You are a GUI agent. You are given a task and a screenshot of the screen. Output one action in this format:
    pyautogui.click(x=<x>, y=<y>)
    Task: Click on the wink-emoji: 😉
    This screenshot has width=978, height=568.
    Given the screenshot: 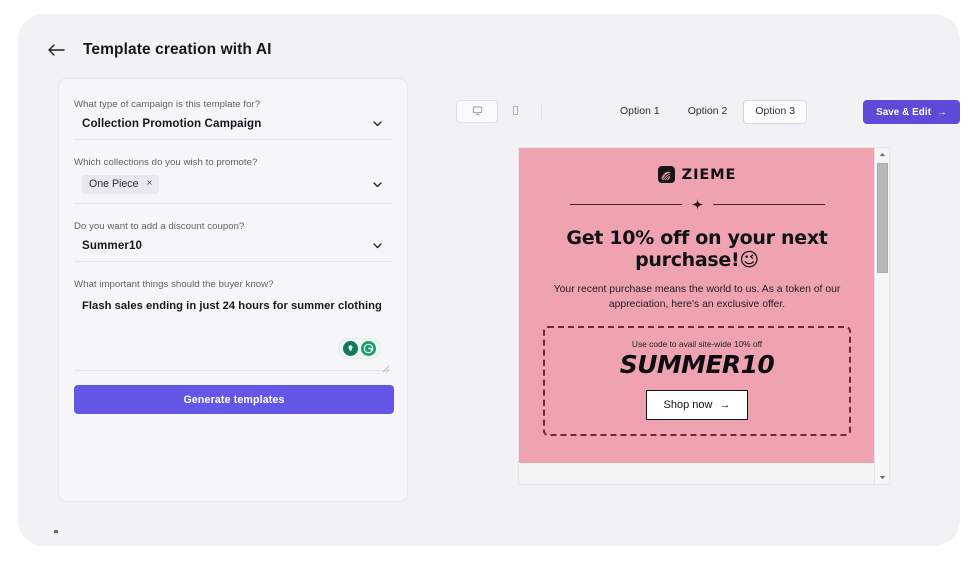 What is the action you would take?
    pyautogui.click(x=749, y=260)
    